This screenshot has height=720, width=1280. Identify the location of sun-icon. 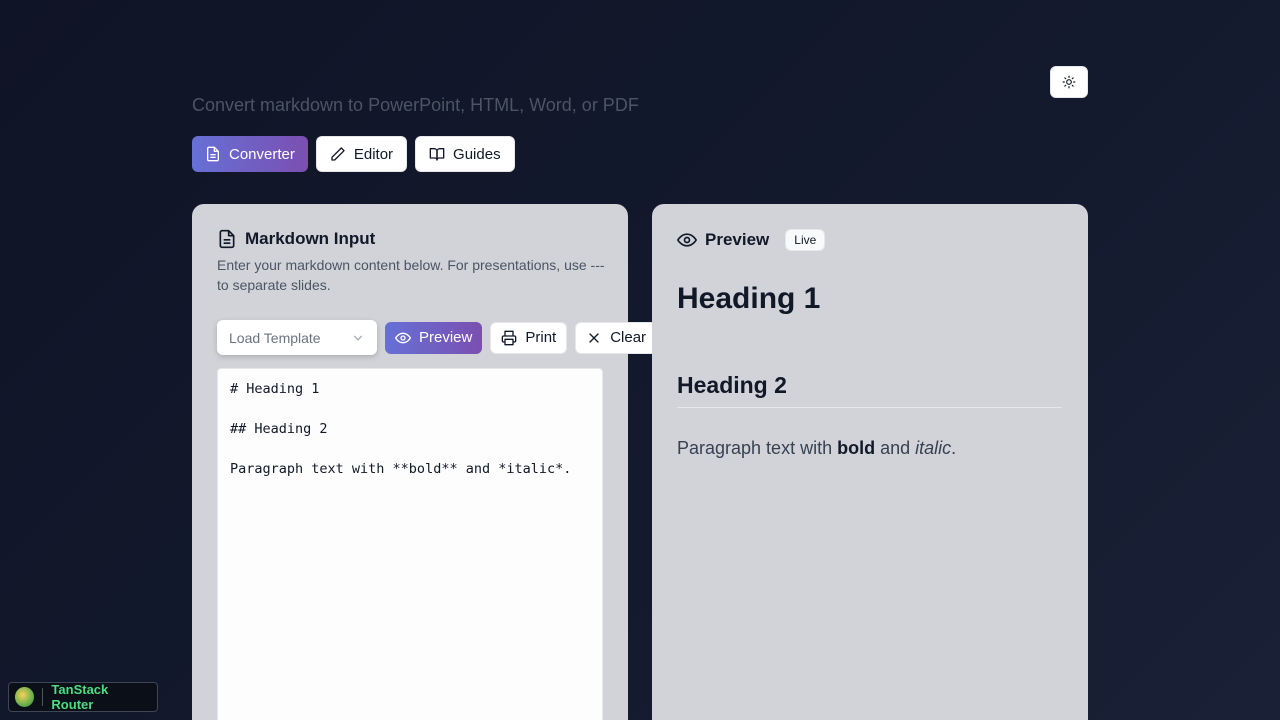
(1069, 82).